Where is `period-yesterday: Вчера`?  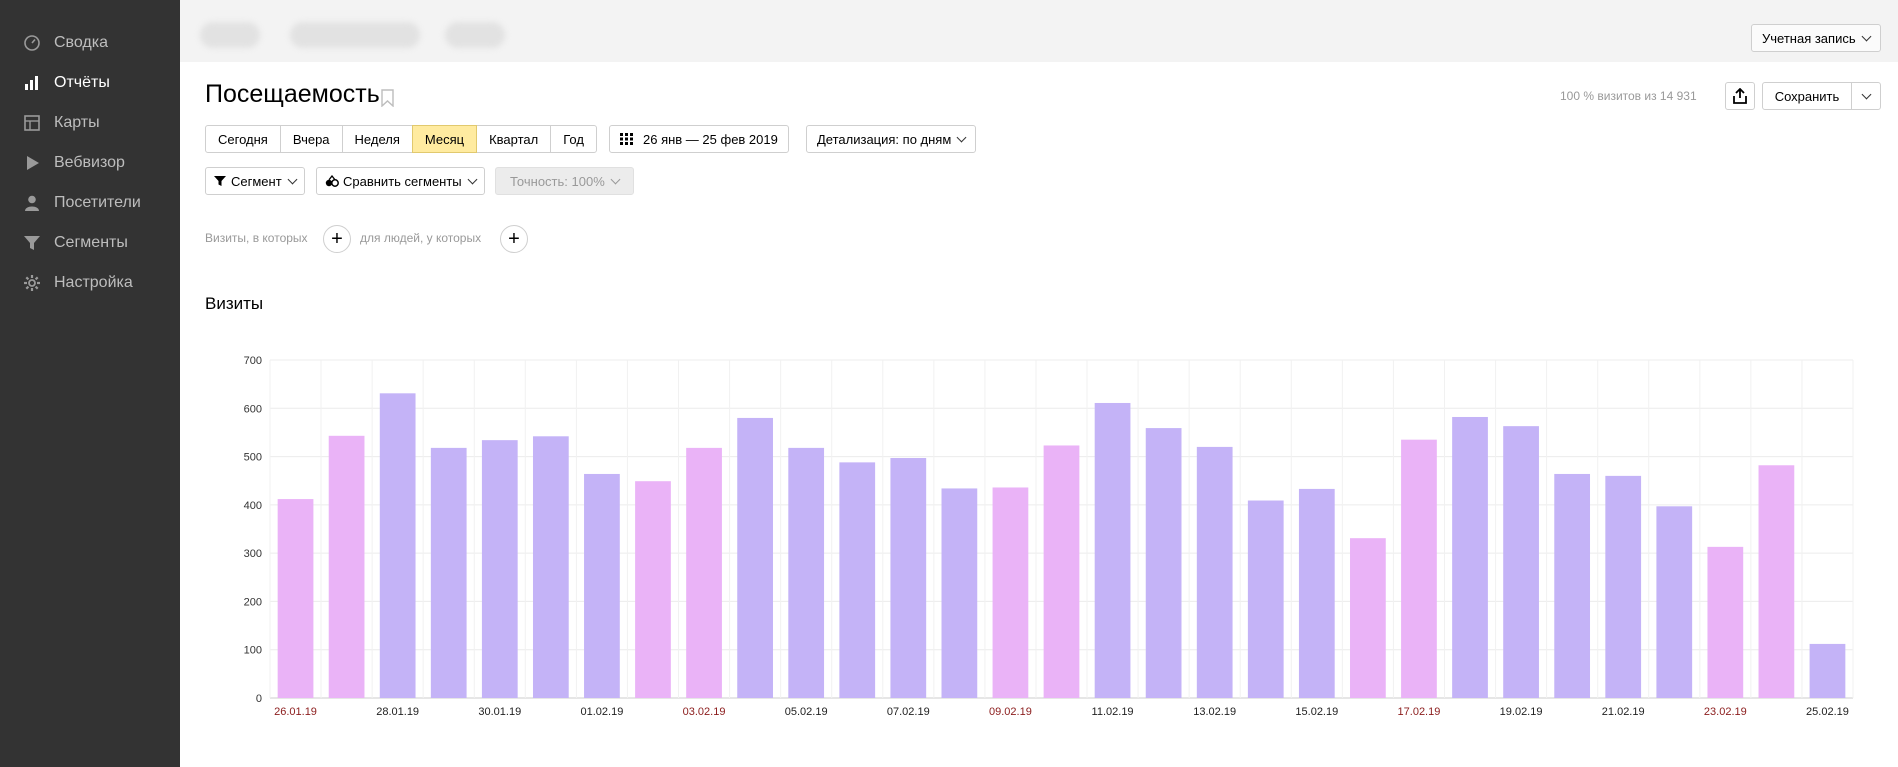 period-yesterday: Вчера is located at coordinates (311, 139).